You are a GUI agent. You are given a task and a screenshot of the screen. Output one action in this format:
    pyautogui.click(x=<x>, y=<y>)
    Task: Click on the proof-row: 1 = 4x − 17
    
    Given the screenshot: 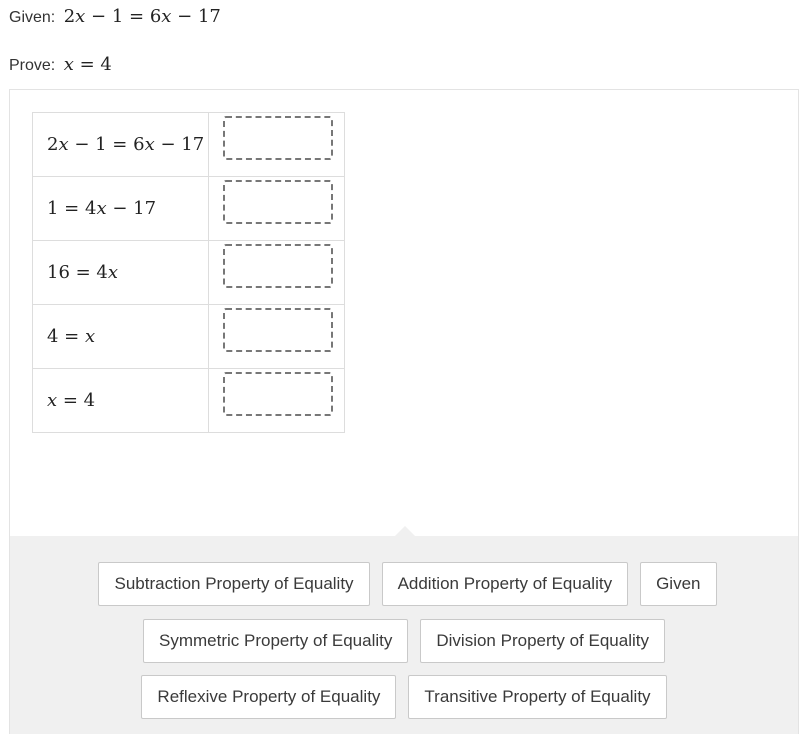 What is the action you would take?
    pyautogui.click(x=188, y=208)
    